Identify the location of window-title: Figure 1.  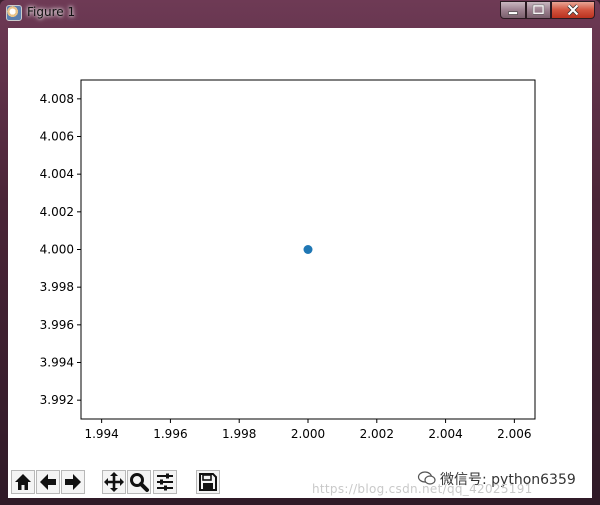
(51, 12).